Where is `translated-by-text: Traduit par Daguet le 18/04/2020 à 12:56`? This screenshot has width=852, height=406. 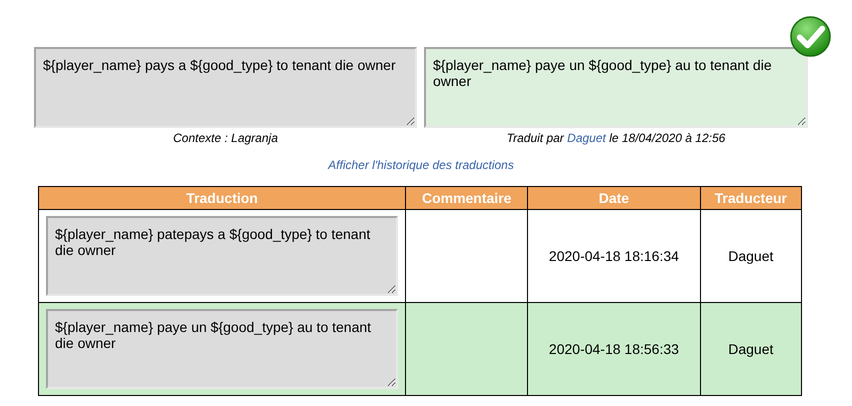 translated-by-text: Traduit par Daguet le 18/04/2020 à 12:56 is located at coordinates (616, 138).